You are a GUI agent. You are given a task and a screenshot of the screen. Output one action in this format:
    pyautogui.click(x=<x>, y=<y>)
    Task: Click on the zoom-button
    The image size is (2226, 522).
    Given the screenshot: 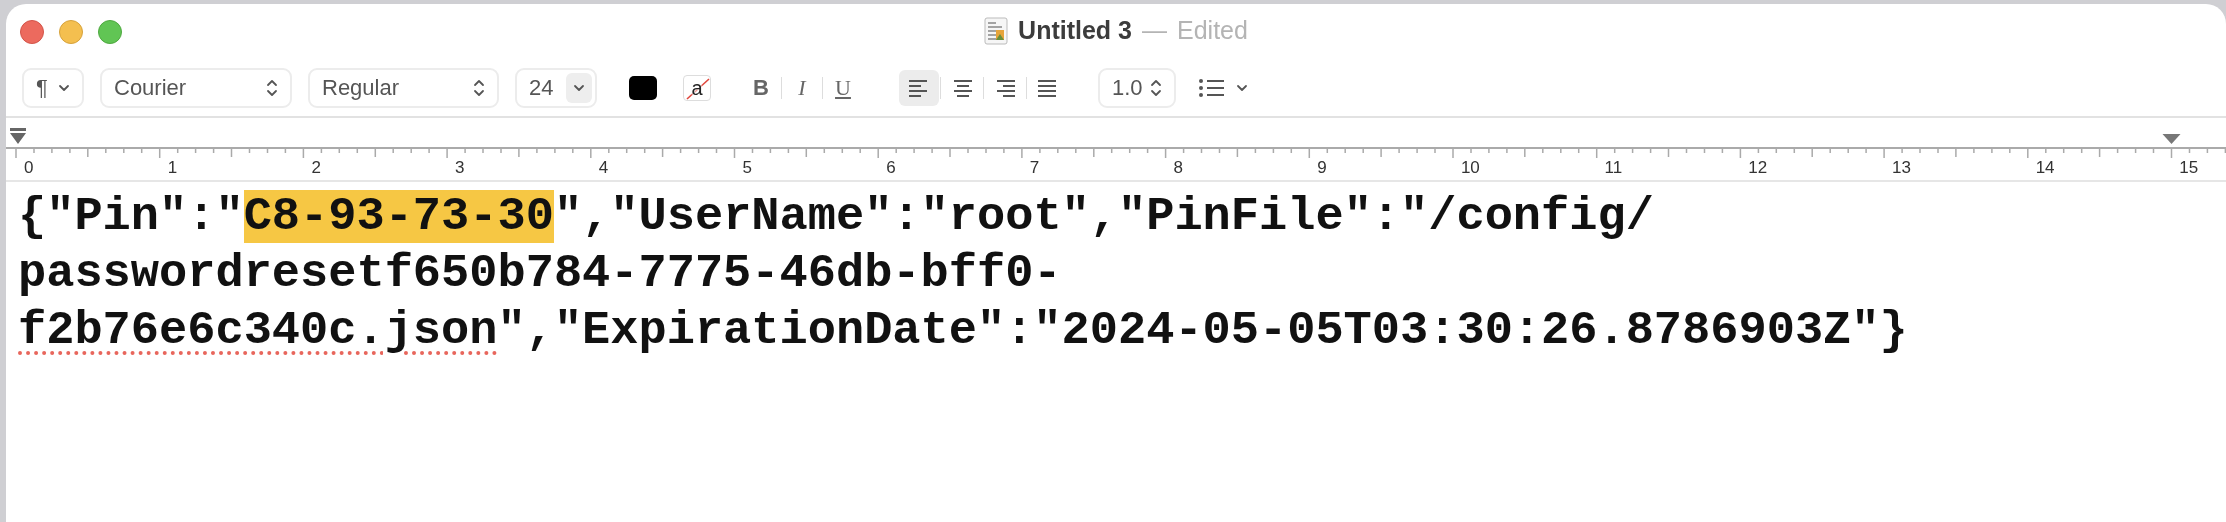 What is the action you would take?
    pyautogui.click(x=110, y=32)
    